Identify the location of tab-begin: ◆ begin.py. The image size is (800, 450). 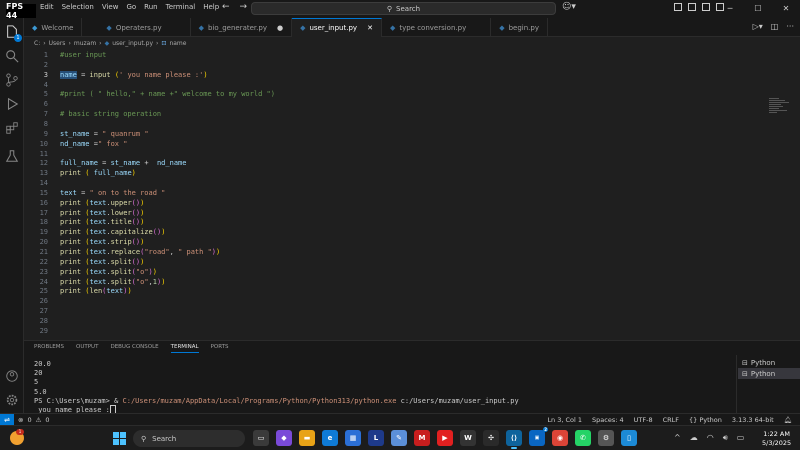
(519, 27).